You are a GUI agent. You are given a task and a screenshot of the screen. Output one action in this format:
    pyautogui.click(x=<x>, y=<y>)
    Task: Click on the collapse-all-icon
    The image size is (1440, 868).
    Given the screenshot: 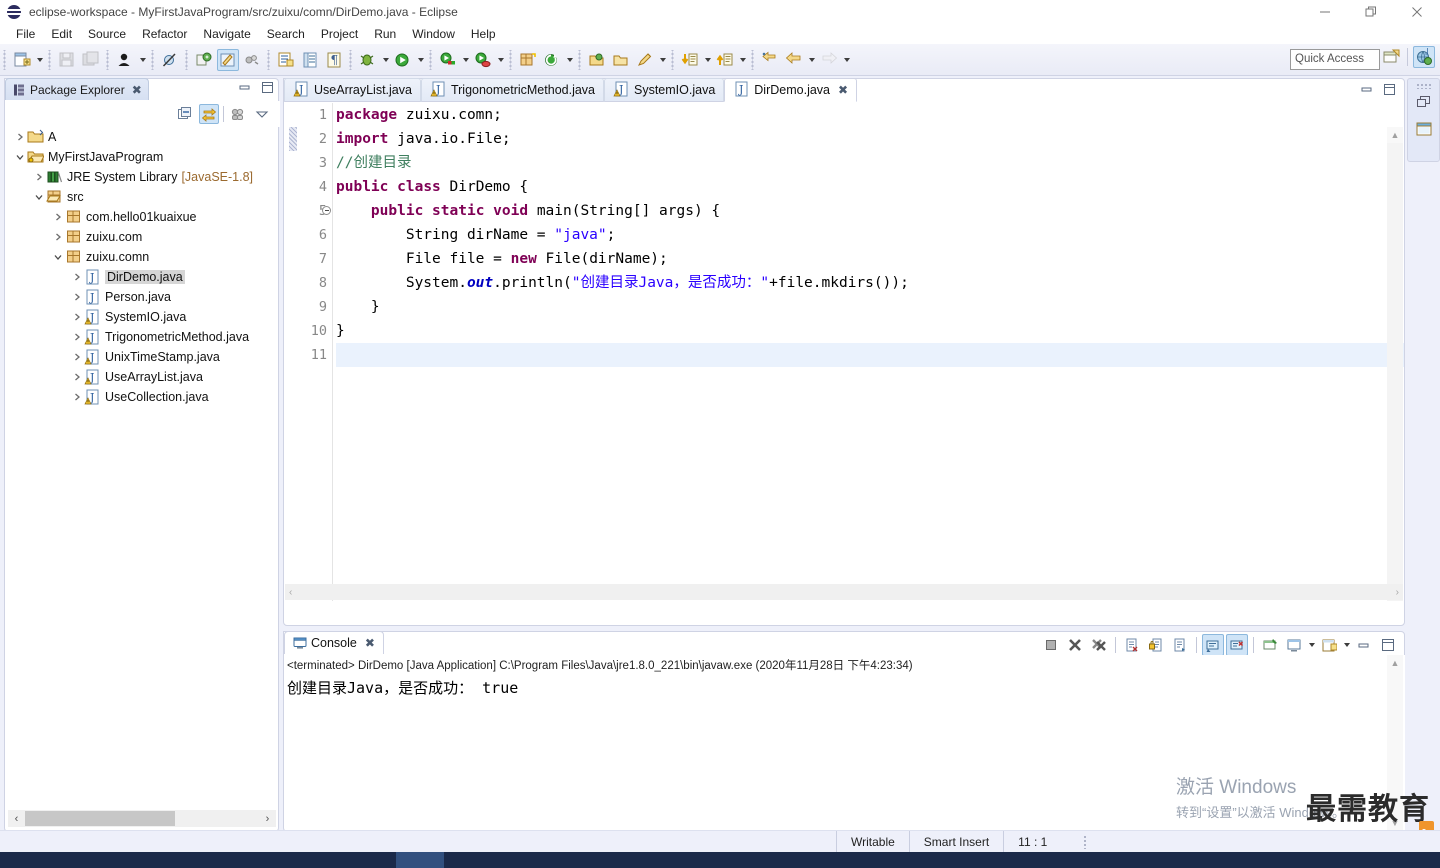 What is the action you would take?
    pyautogui.click(x=185, y=114)
    